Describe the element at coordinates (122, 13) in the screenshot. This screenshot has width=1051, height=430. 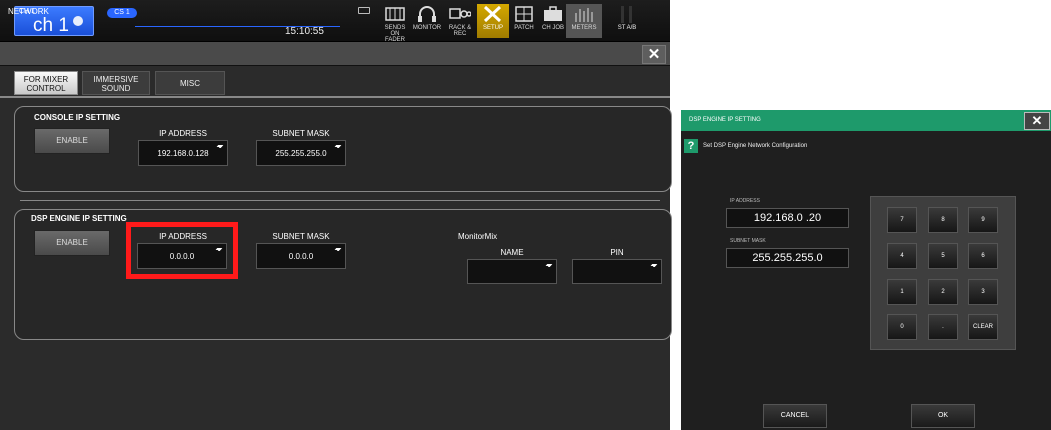
I see `cs-tag: CS 1` at that location.